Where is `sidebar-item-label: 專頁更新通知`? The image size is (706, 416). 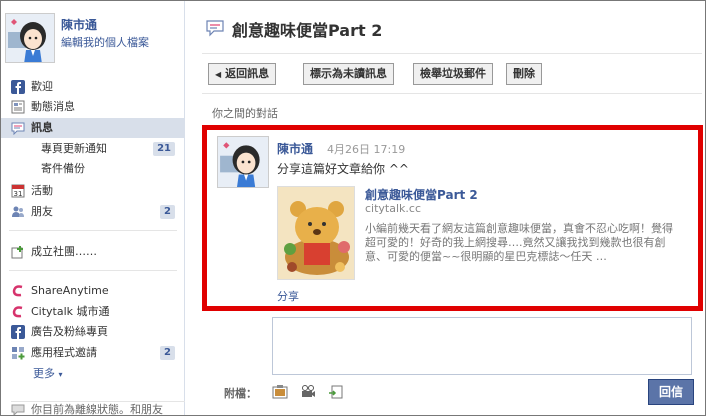 sidebar-item-label: 專頁更新通知 is located at coordinates (74, 148).